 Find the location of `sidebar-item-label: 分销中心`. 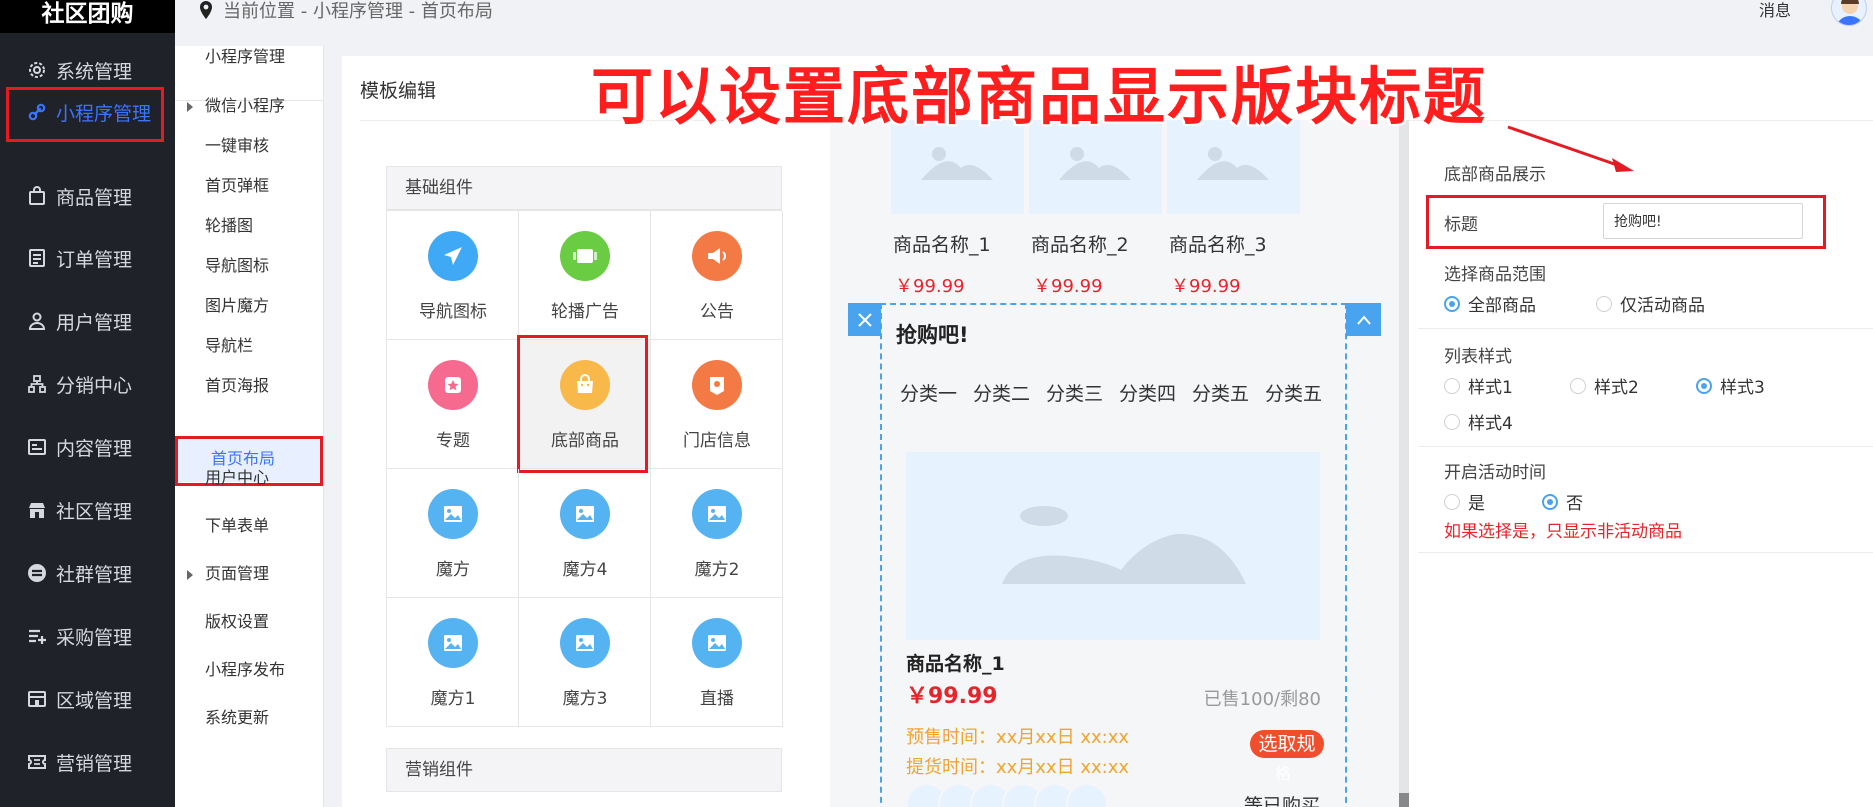

sidebar-item-label: 分销中心 is located at coordinates (94, 385).